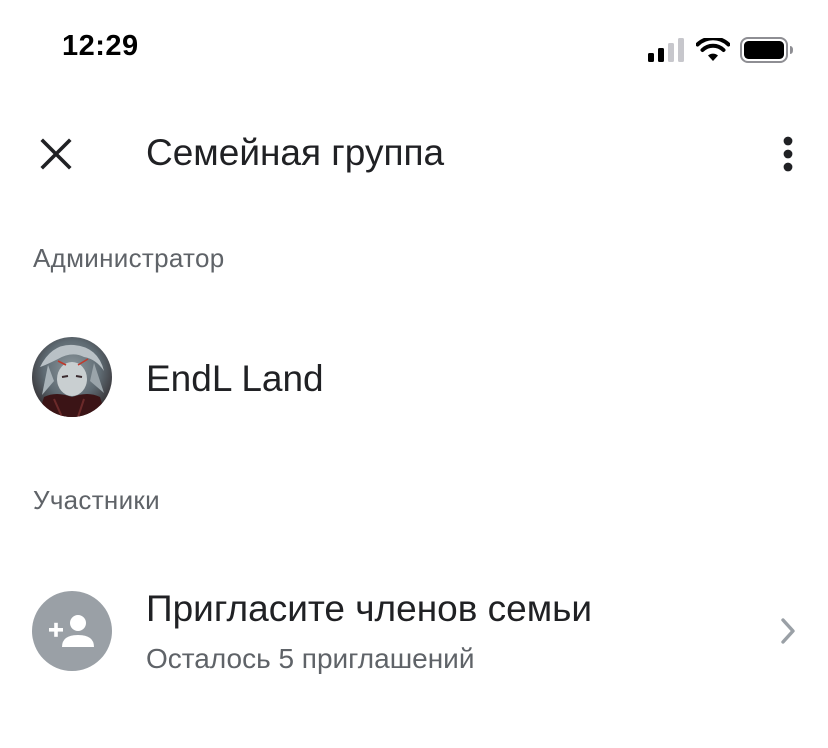 This screenshot has width=828, height=748. I want to click on more-options-button, so click(788, 154).